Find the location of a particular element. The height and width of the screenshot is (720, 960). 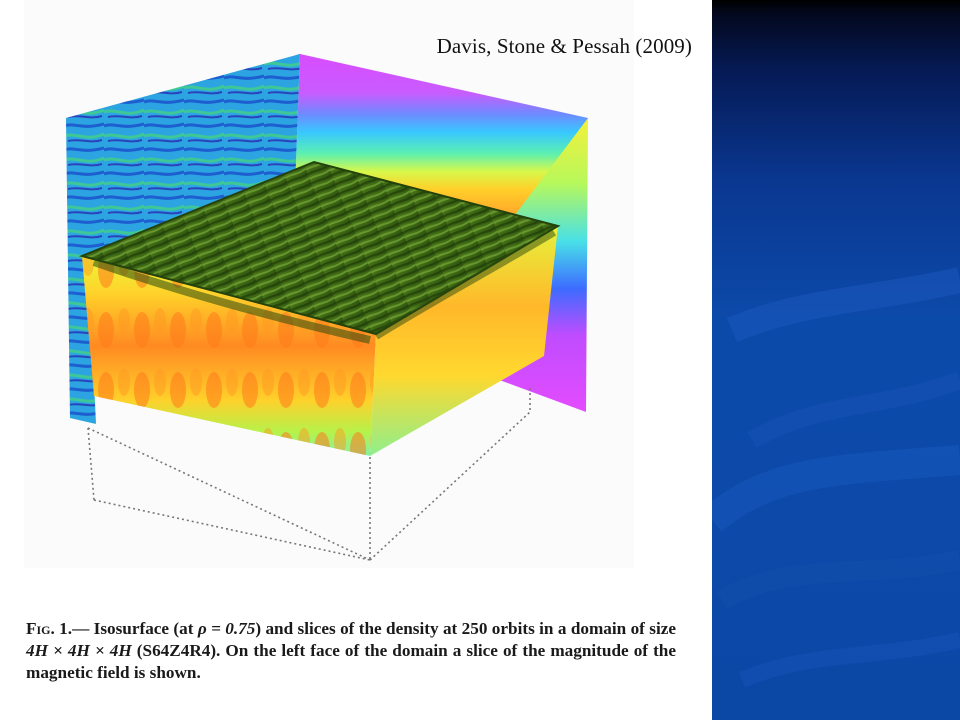

caption-label: Fig. 1.— is located at coordinates (58, 628).